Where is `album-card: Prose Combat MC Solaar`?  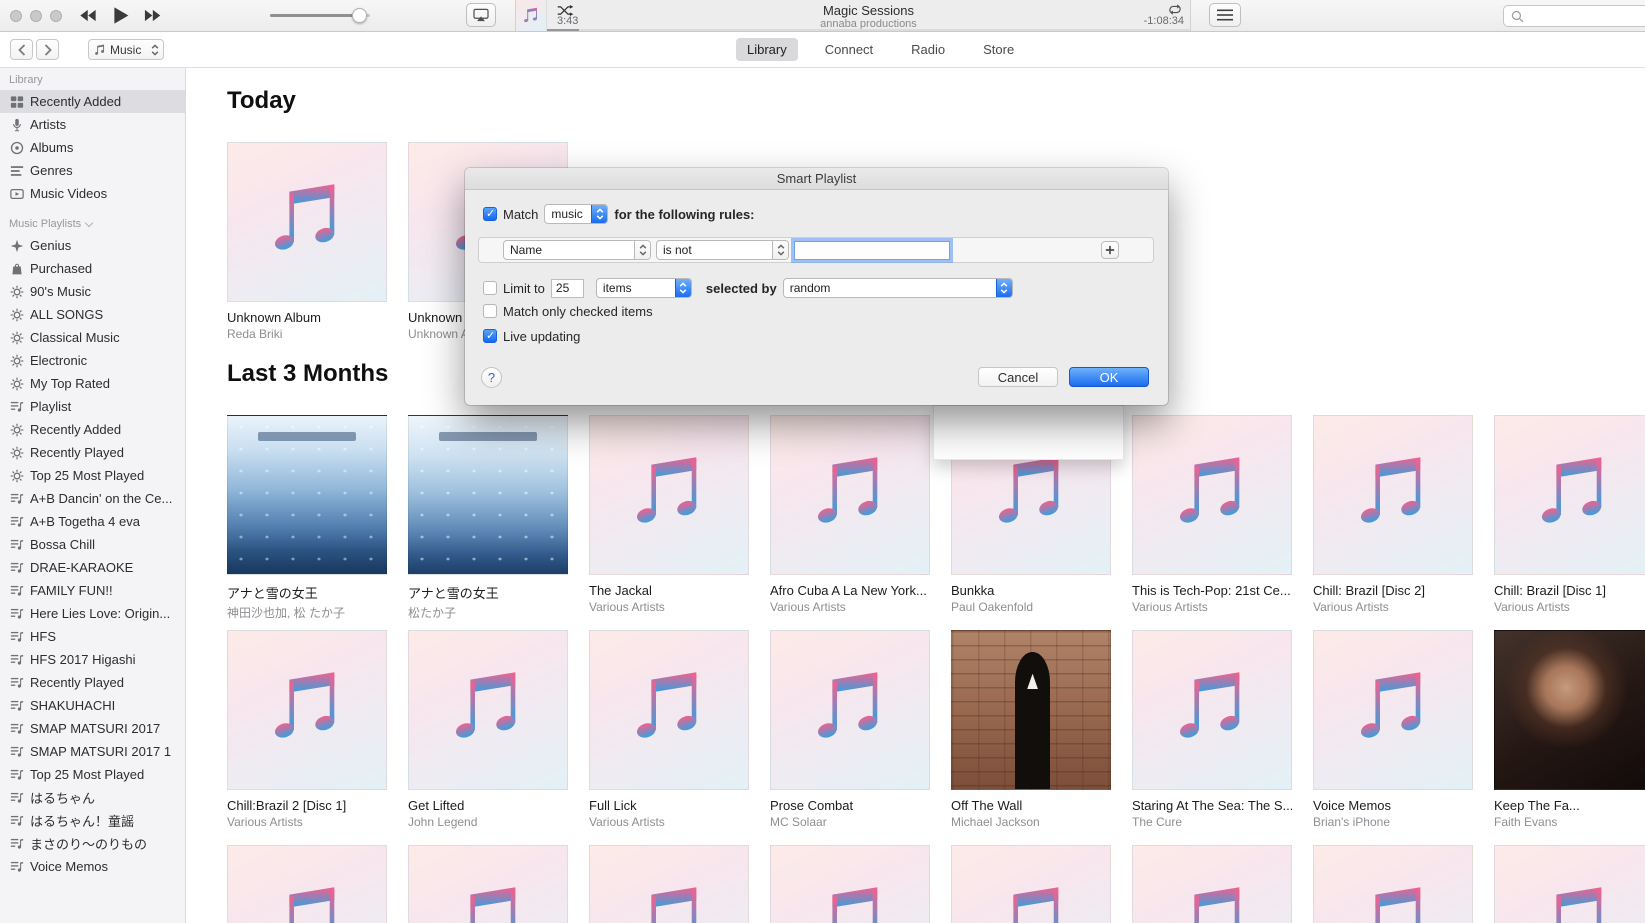
album-card: Prose Combat MC Solaar is located at coordinates (850, 730).